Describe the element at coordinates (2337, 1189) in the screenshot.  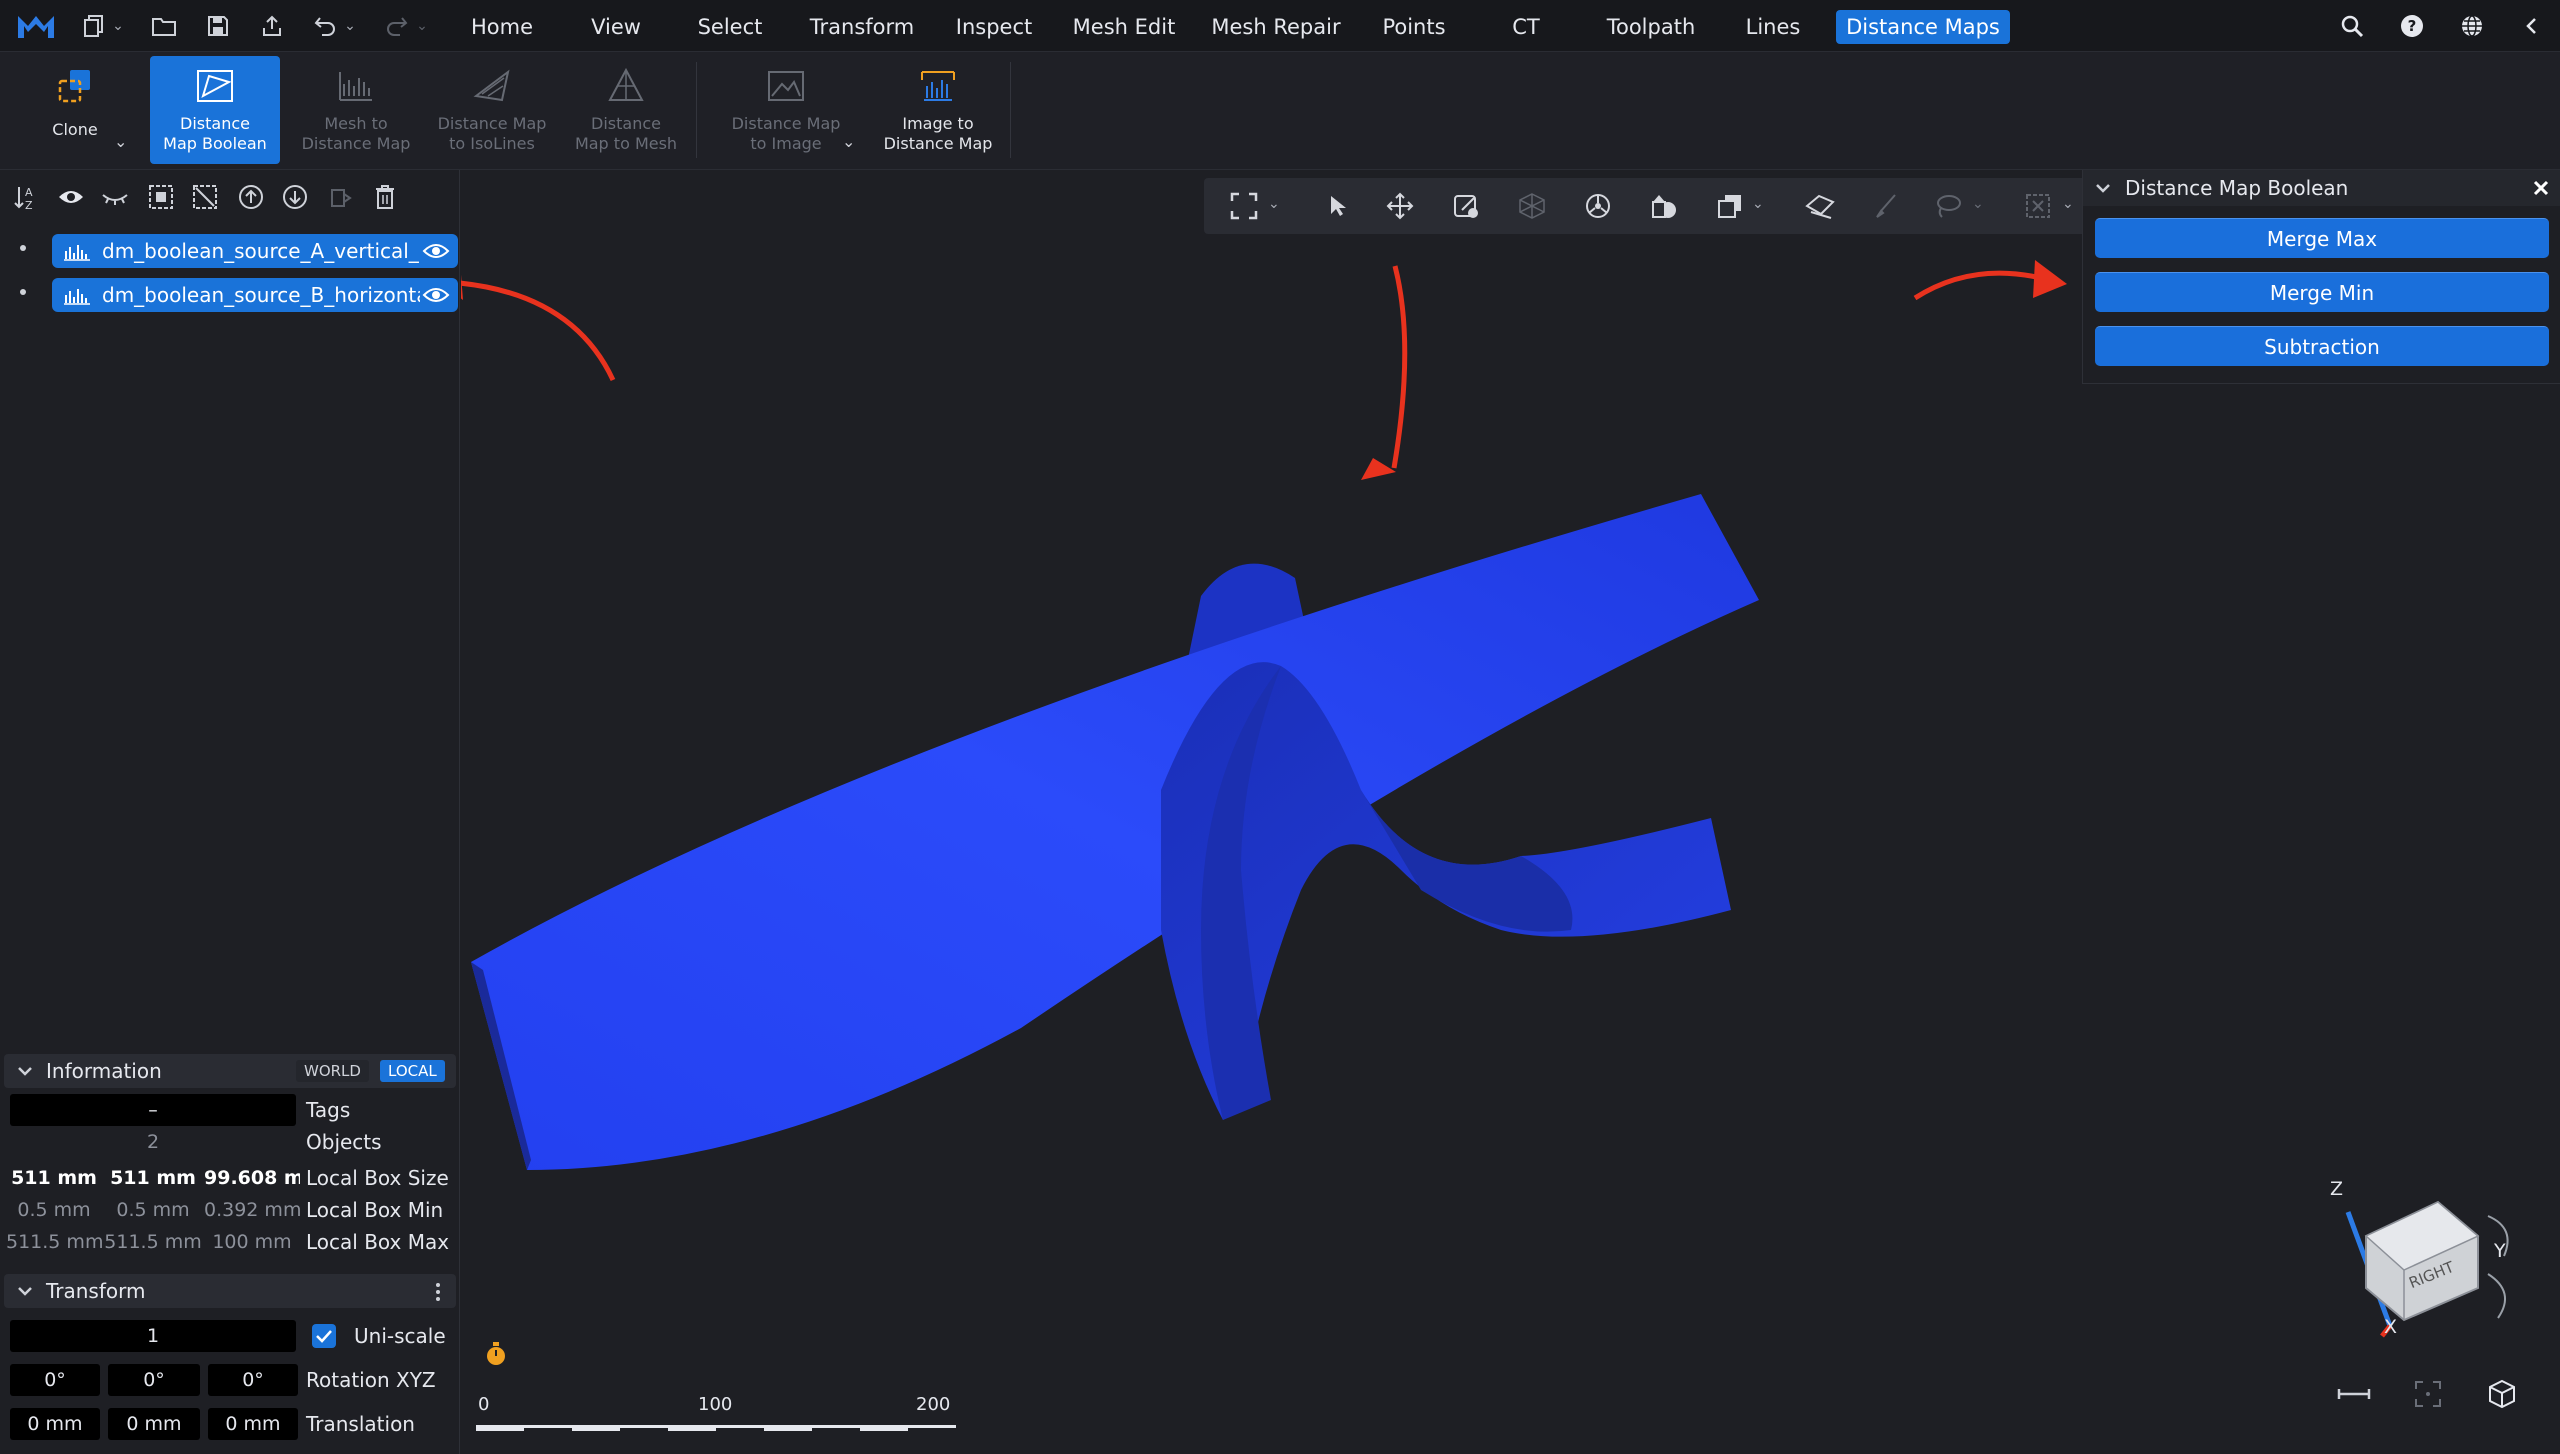
I see `axis-z-label: Z` at that location.